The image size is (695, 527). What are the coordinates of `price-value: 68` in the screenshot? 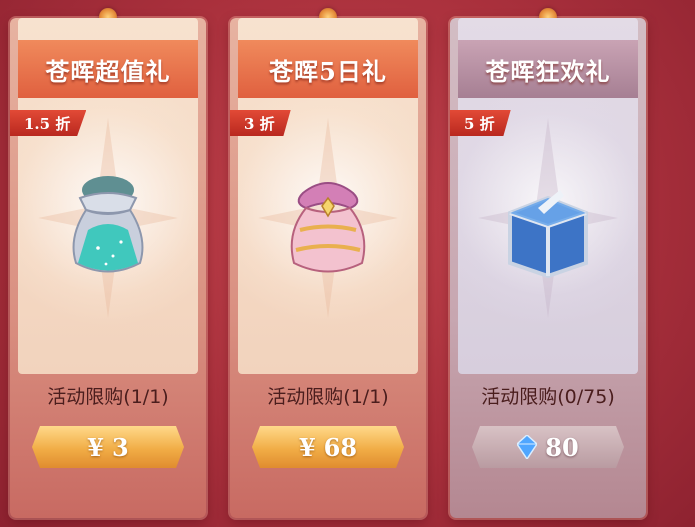 It's located at (340, 447).